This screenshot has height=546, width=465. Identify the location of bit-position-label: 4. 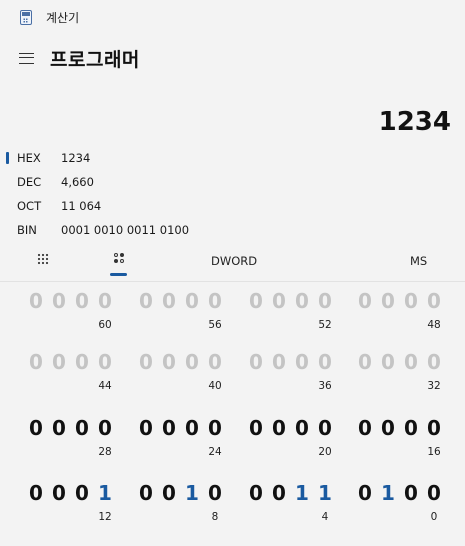
(325, 517).